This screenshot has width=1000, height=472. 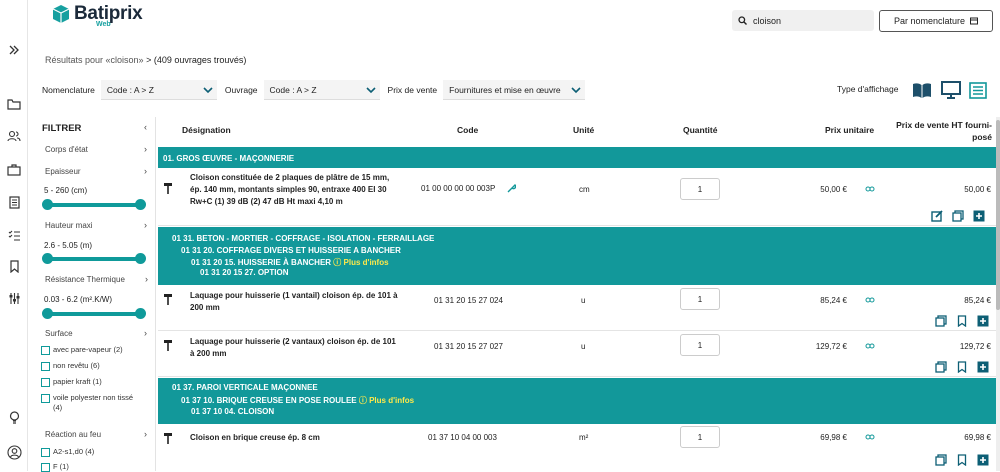 What do you see at coordinates (82, 350) in the screenshot?
I see `surface-option: avec pare-vapeur (2)` at bounding box center [82, 350].